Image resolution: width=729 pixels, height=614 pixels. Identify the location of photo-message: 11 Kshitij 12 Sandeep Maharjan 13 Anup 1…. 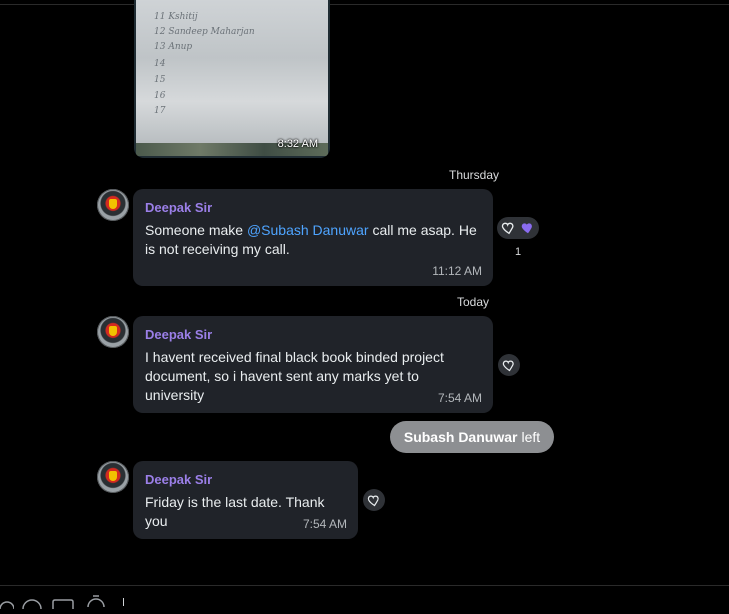
(232, 79).